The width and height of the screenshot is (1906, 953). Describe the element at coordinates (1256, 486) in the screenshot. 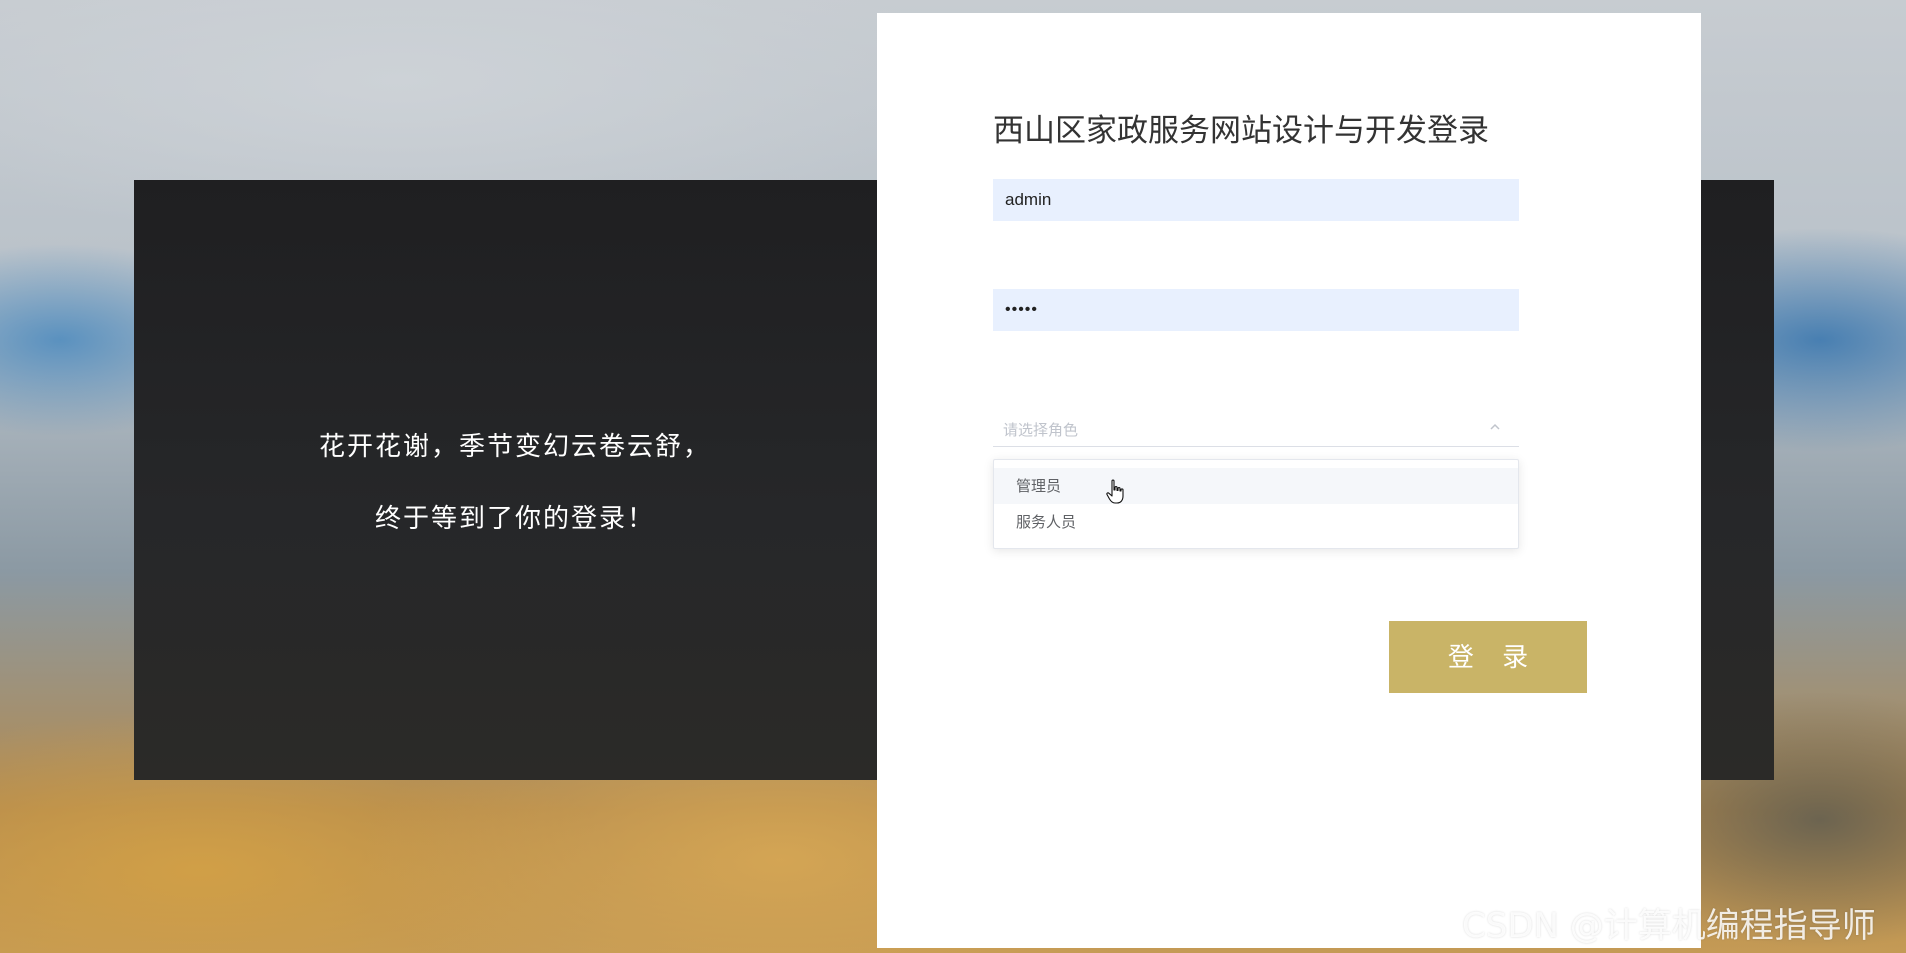

I see `role-option-admin: 管理员` at that location.